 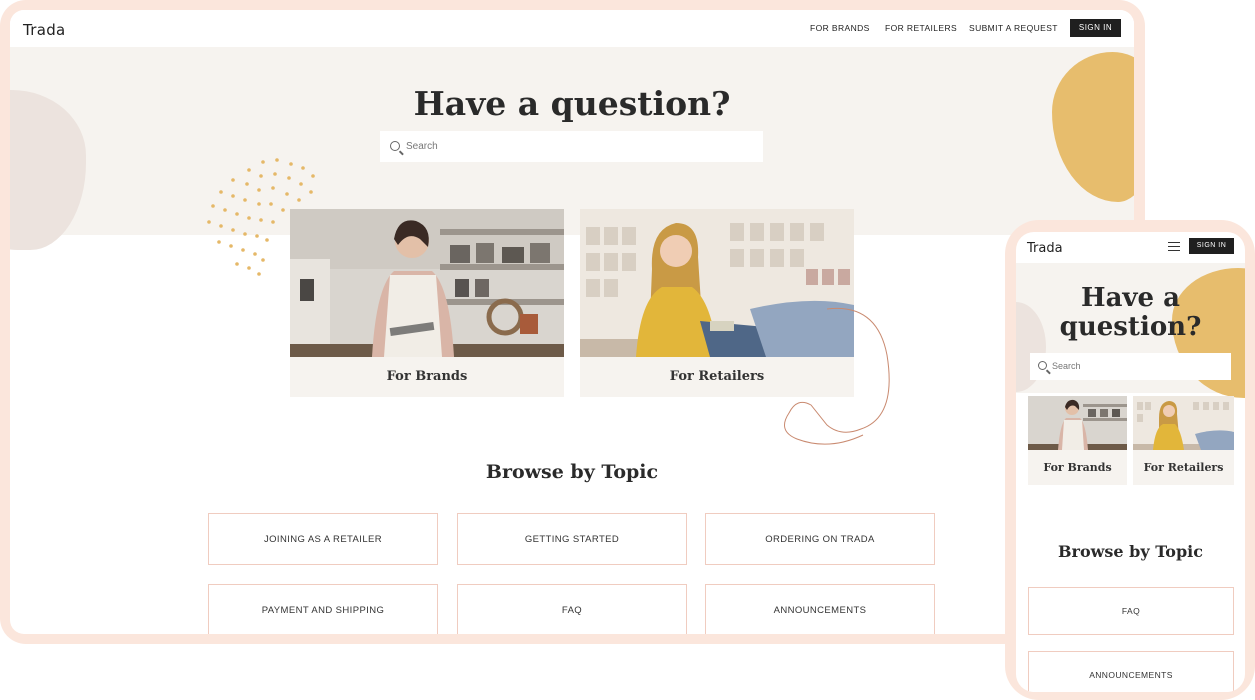 I want to click on topic-faq: FAQ, so click(x=572, y=609).